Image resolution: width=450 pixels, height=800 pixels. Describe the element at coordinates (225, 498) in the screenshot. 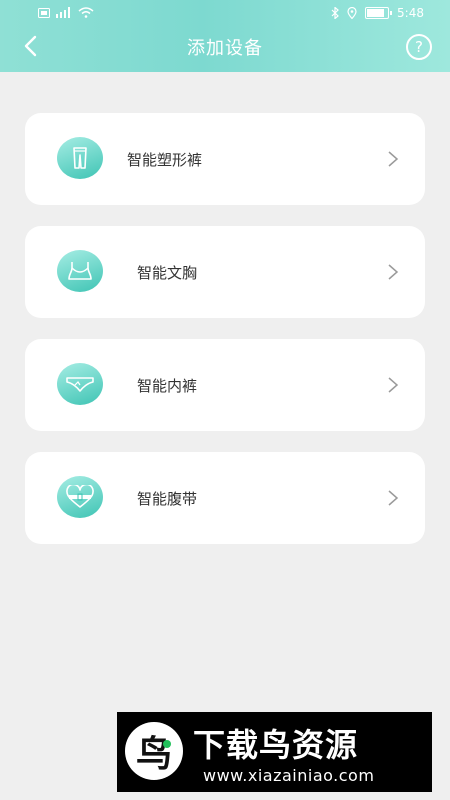

I see `device-card-belly-band: 智能腹带` at that location.